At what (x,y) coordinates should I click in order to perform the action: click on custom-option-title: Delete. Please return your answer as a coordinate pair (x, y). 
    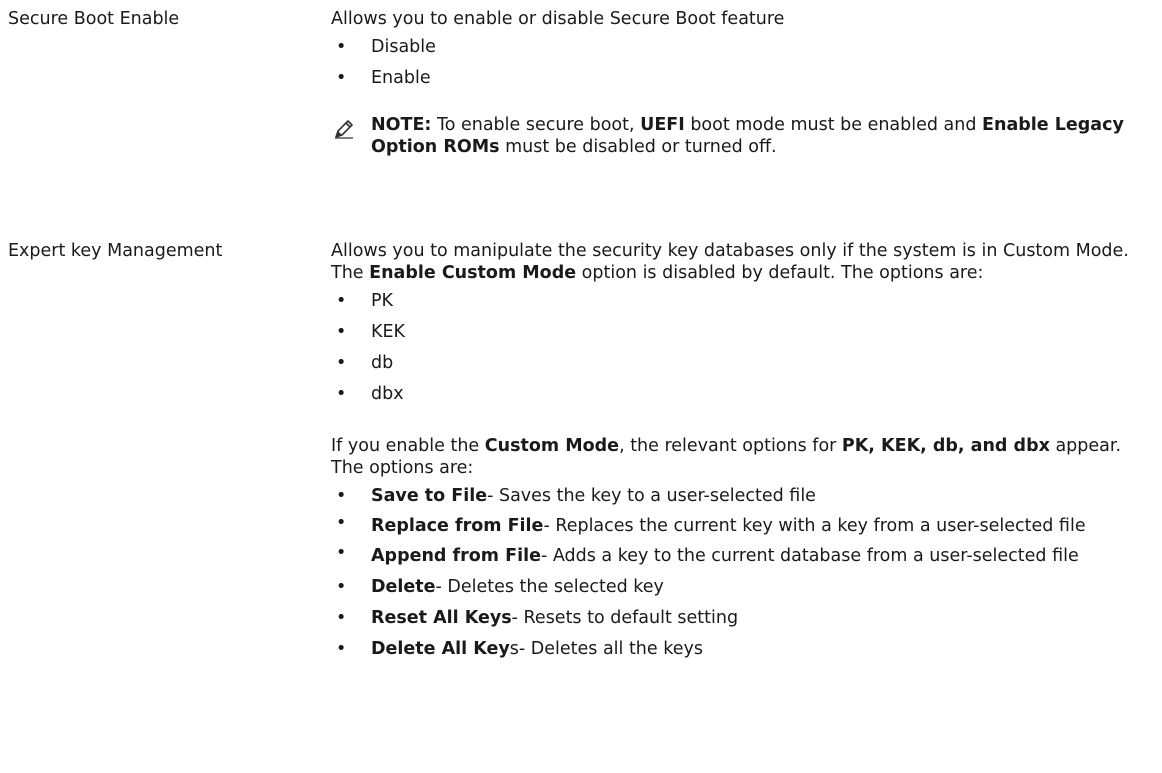
    Looking at the image, I should click on (403, 587).